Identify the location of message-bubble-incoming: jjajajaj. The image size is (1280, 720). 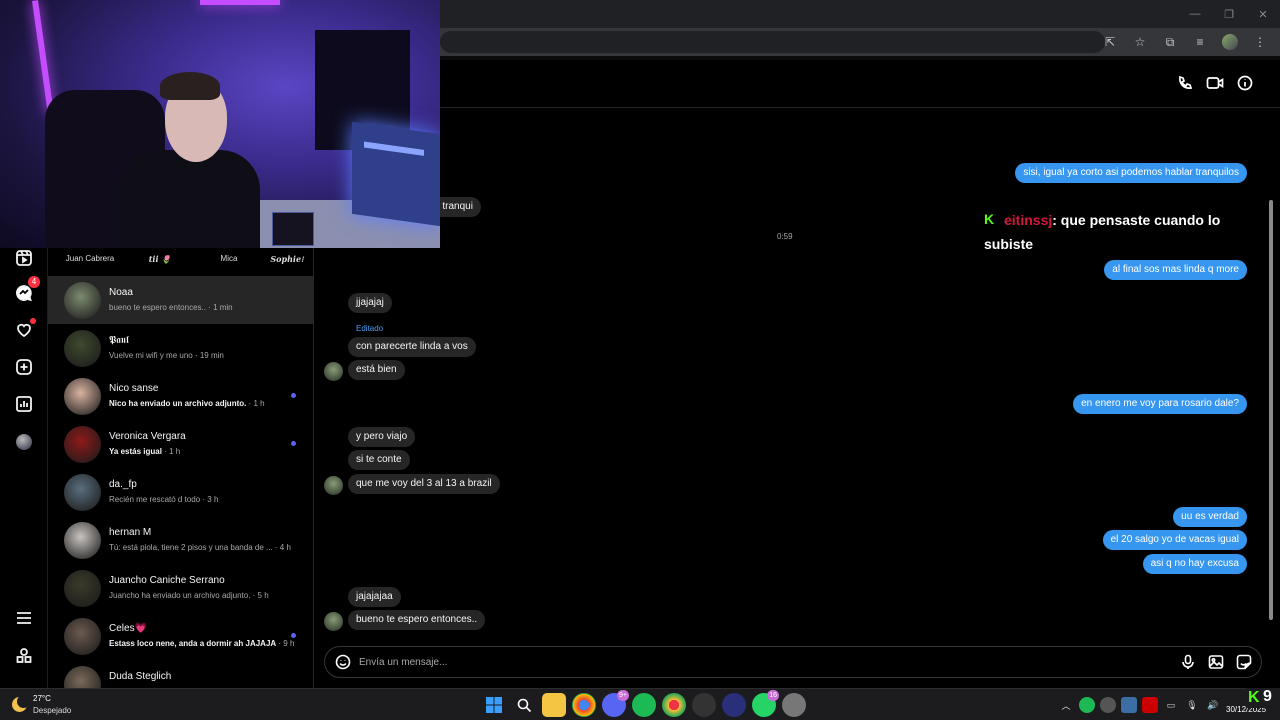
(370, 303).